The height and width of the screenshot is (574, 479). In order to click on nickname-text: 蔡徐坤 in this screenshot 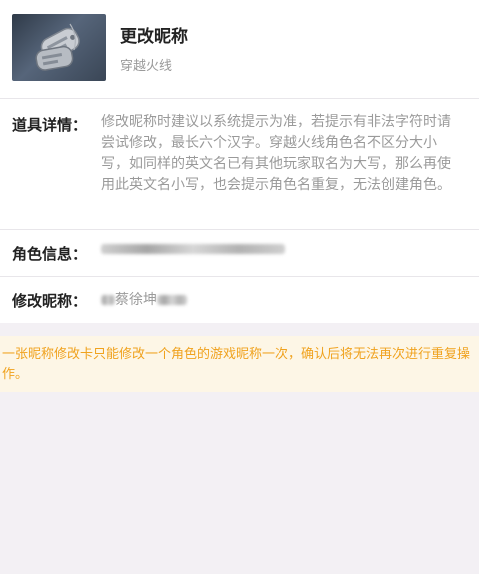, I will do `click(136, 300)`.